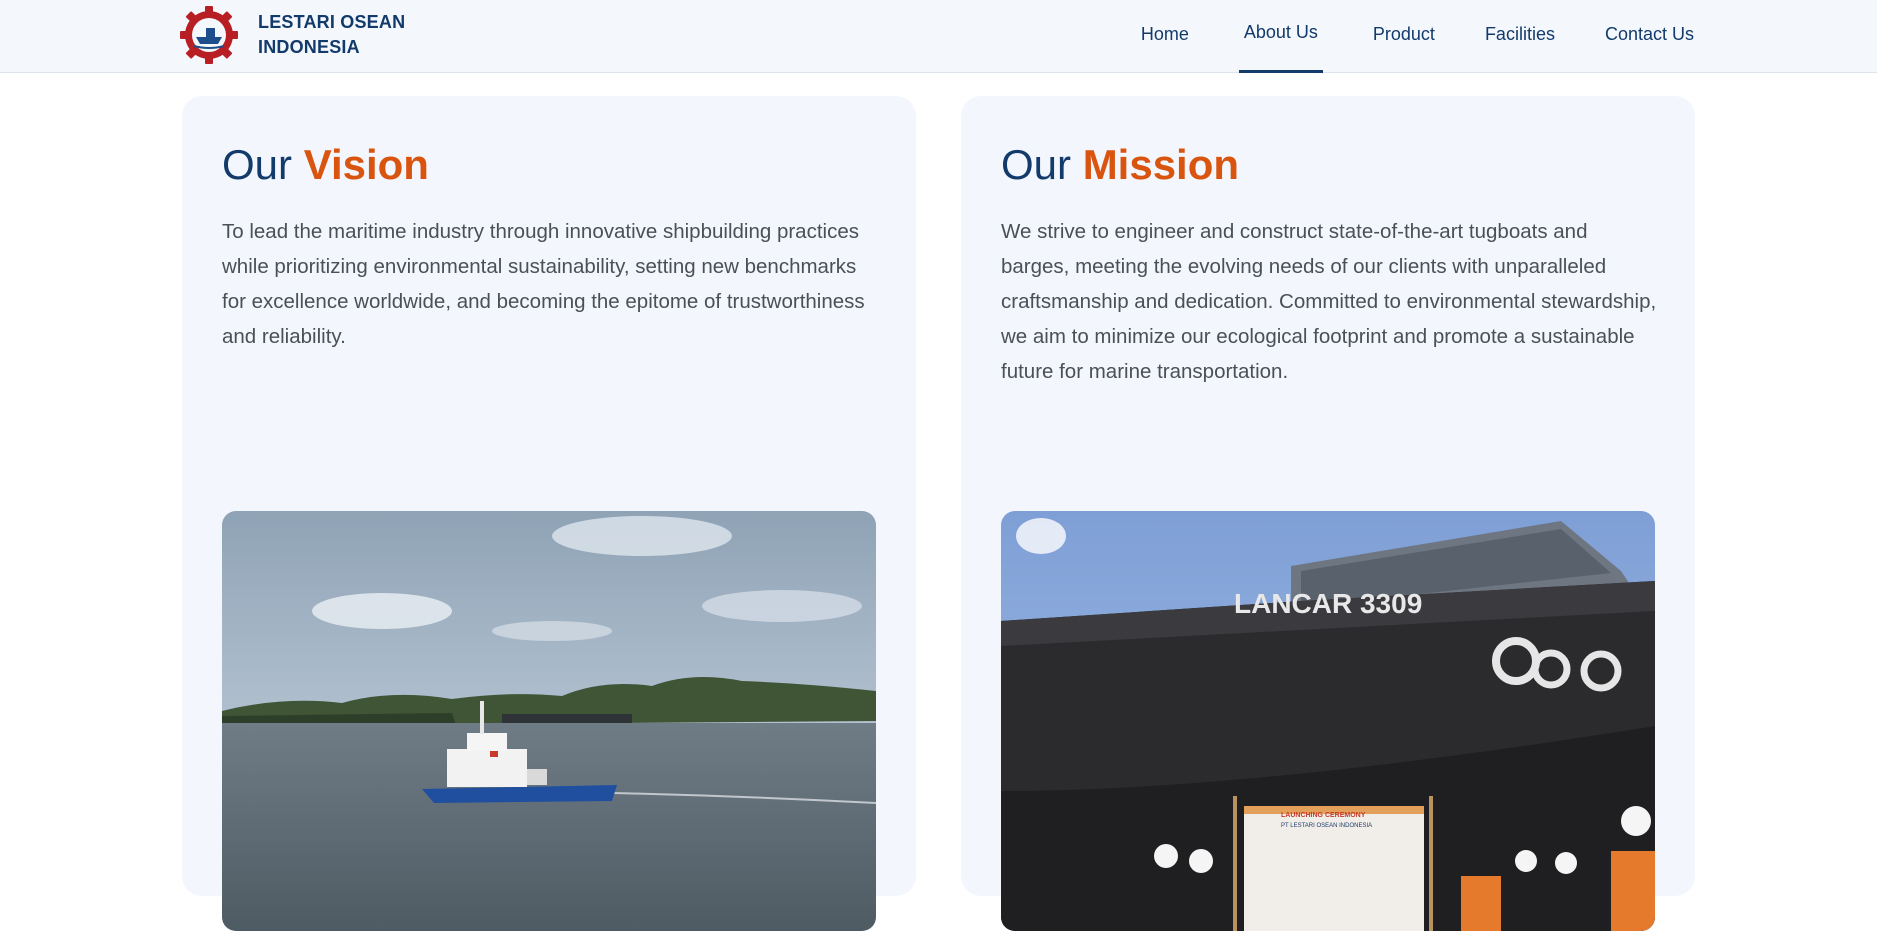 The image size is (1877, 931). What do you see at coordinates (332, 22) in the screenshot?
I see `brand-name-line1: LESTARI OSEAN` at bounding box center [332, 22].